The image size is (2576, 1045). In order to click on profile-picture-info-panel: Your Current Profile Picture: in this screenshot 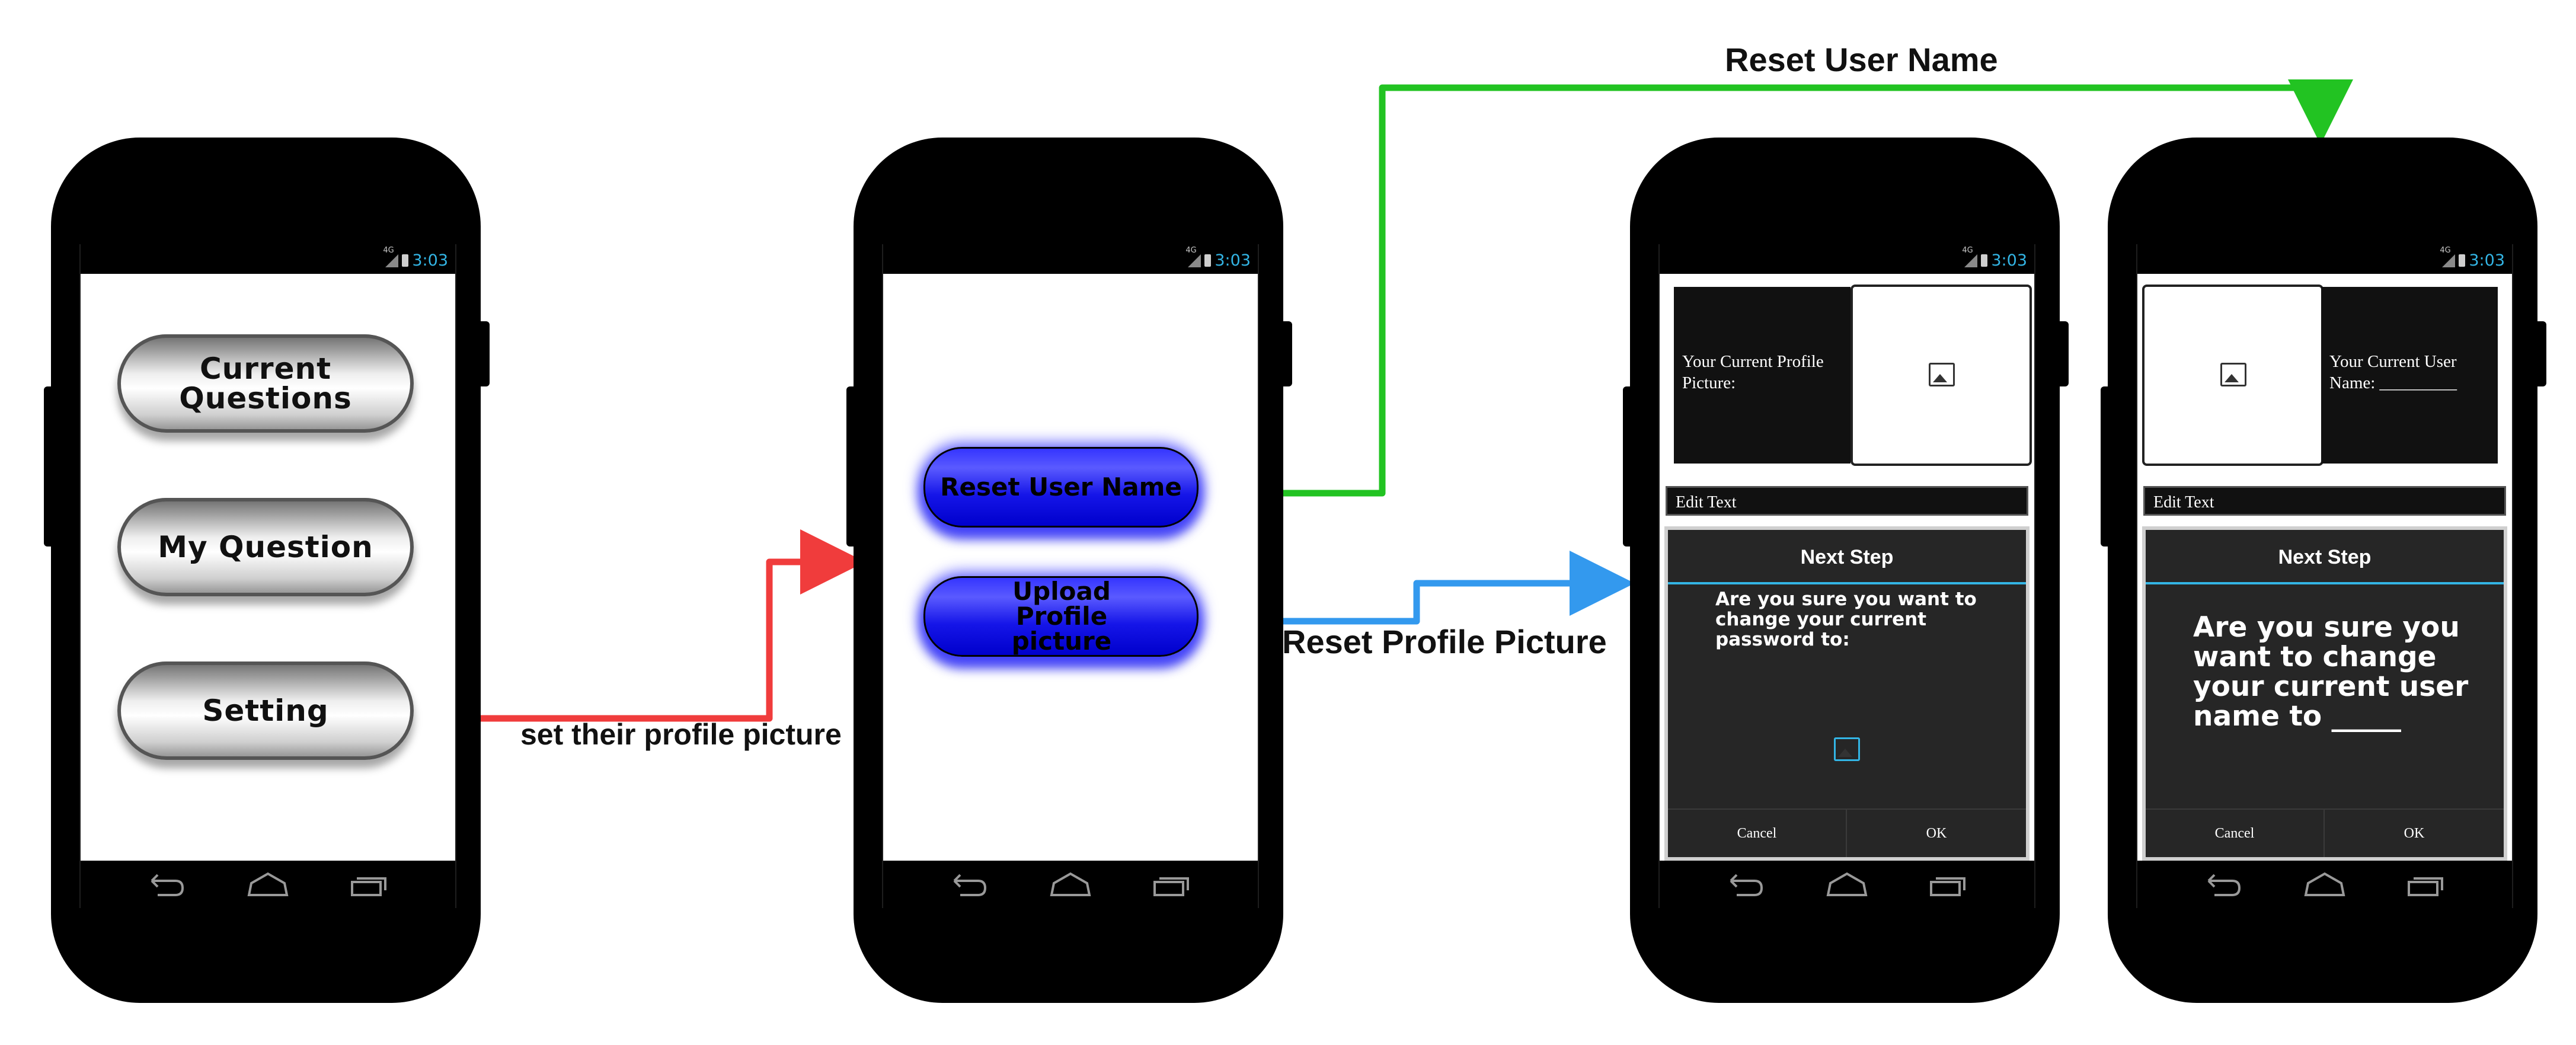, I will do `click(1762, 375)`.